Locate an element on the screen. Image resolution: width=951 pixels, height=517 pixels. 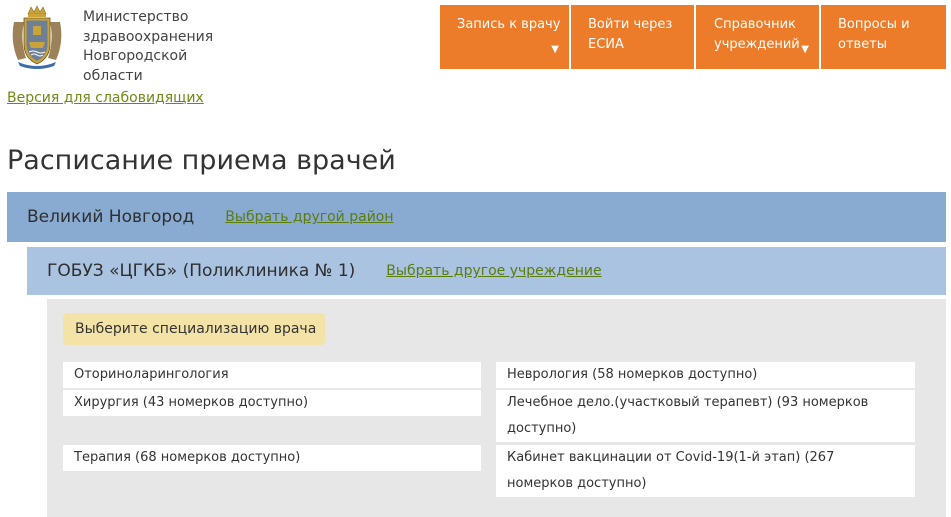
coat-of-arms-logo is located at coordinates (37, 37).